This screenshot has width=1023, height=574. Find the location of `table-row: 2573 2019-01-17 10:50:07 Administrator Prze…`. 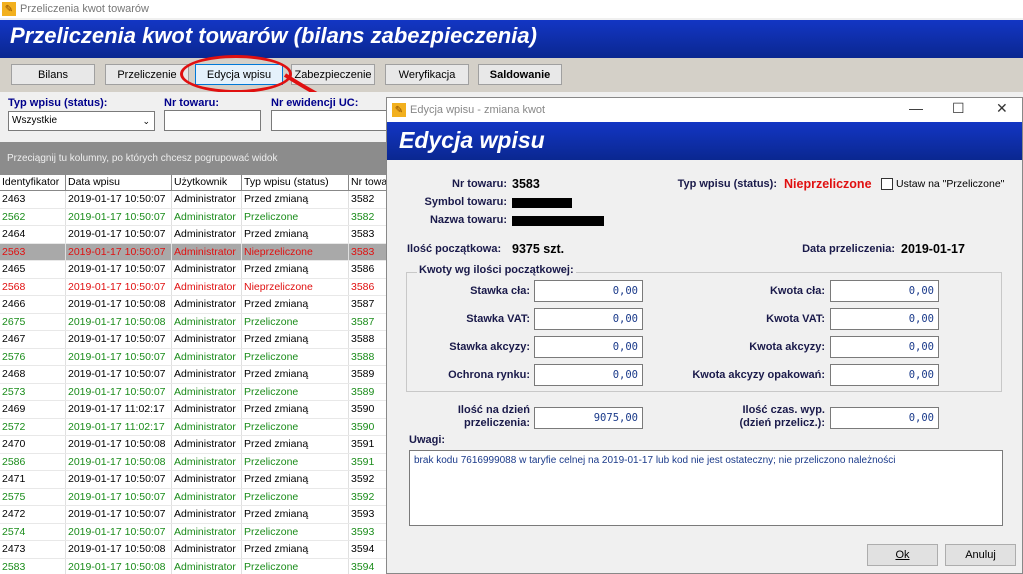

table-row: 2573 2019-01-17 10:50:07 Administrator Prze… is located at coordinates (195, 392).